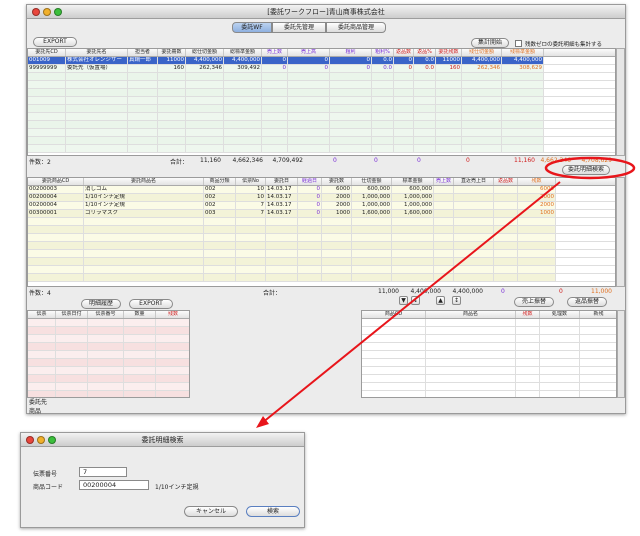  What do you see at coordinates (273, 511) in the screenshot?
I see `search-button: 検索` at bounding box center [273, 511].